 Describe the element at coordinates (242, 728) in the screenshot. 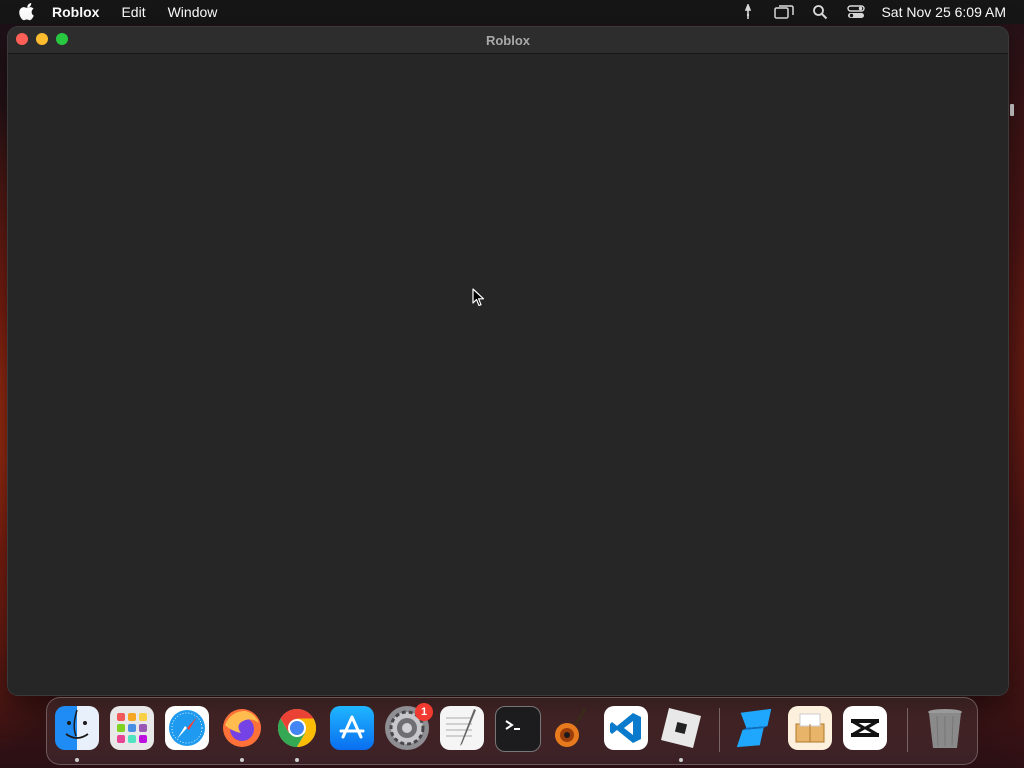

I see `firefox-icon` at that location.